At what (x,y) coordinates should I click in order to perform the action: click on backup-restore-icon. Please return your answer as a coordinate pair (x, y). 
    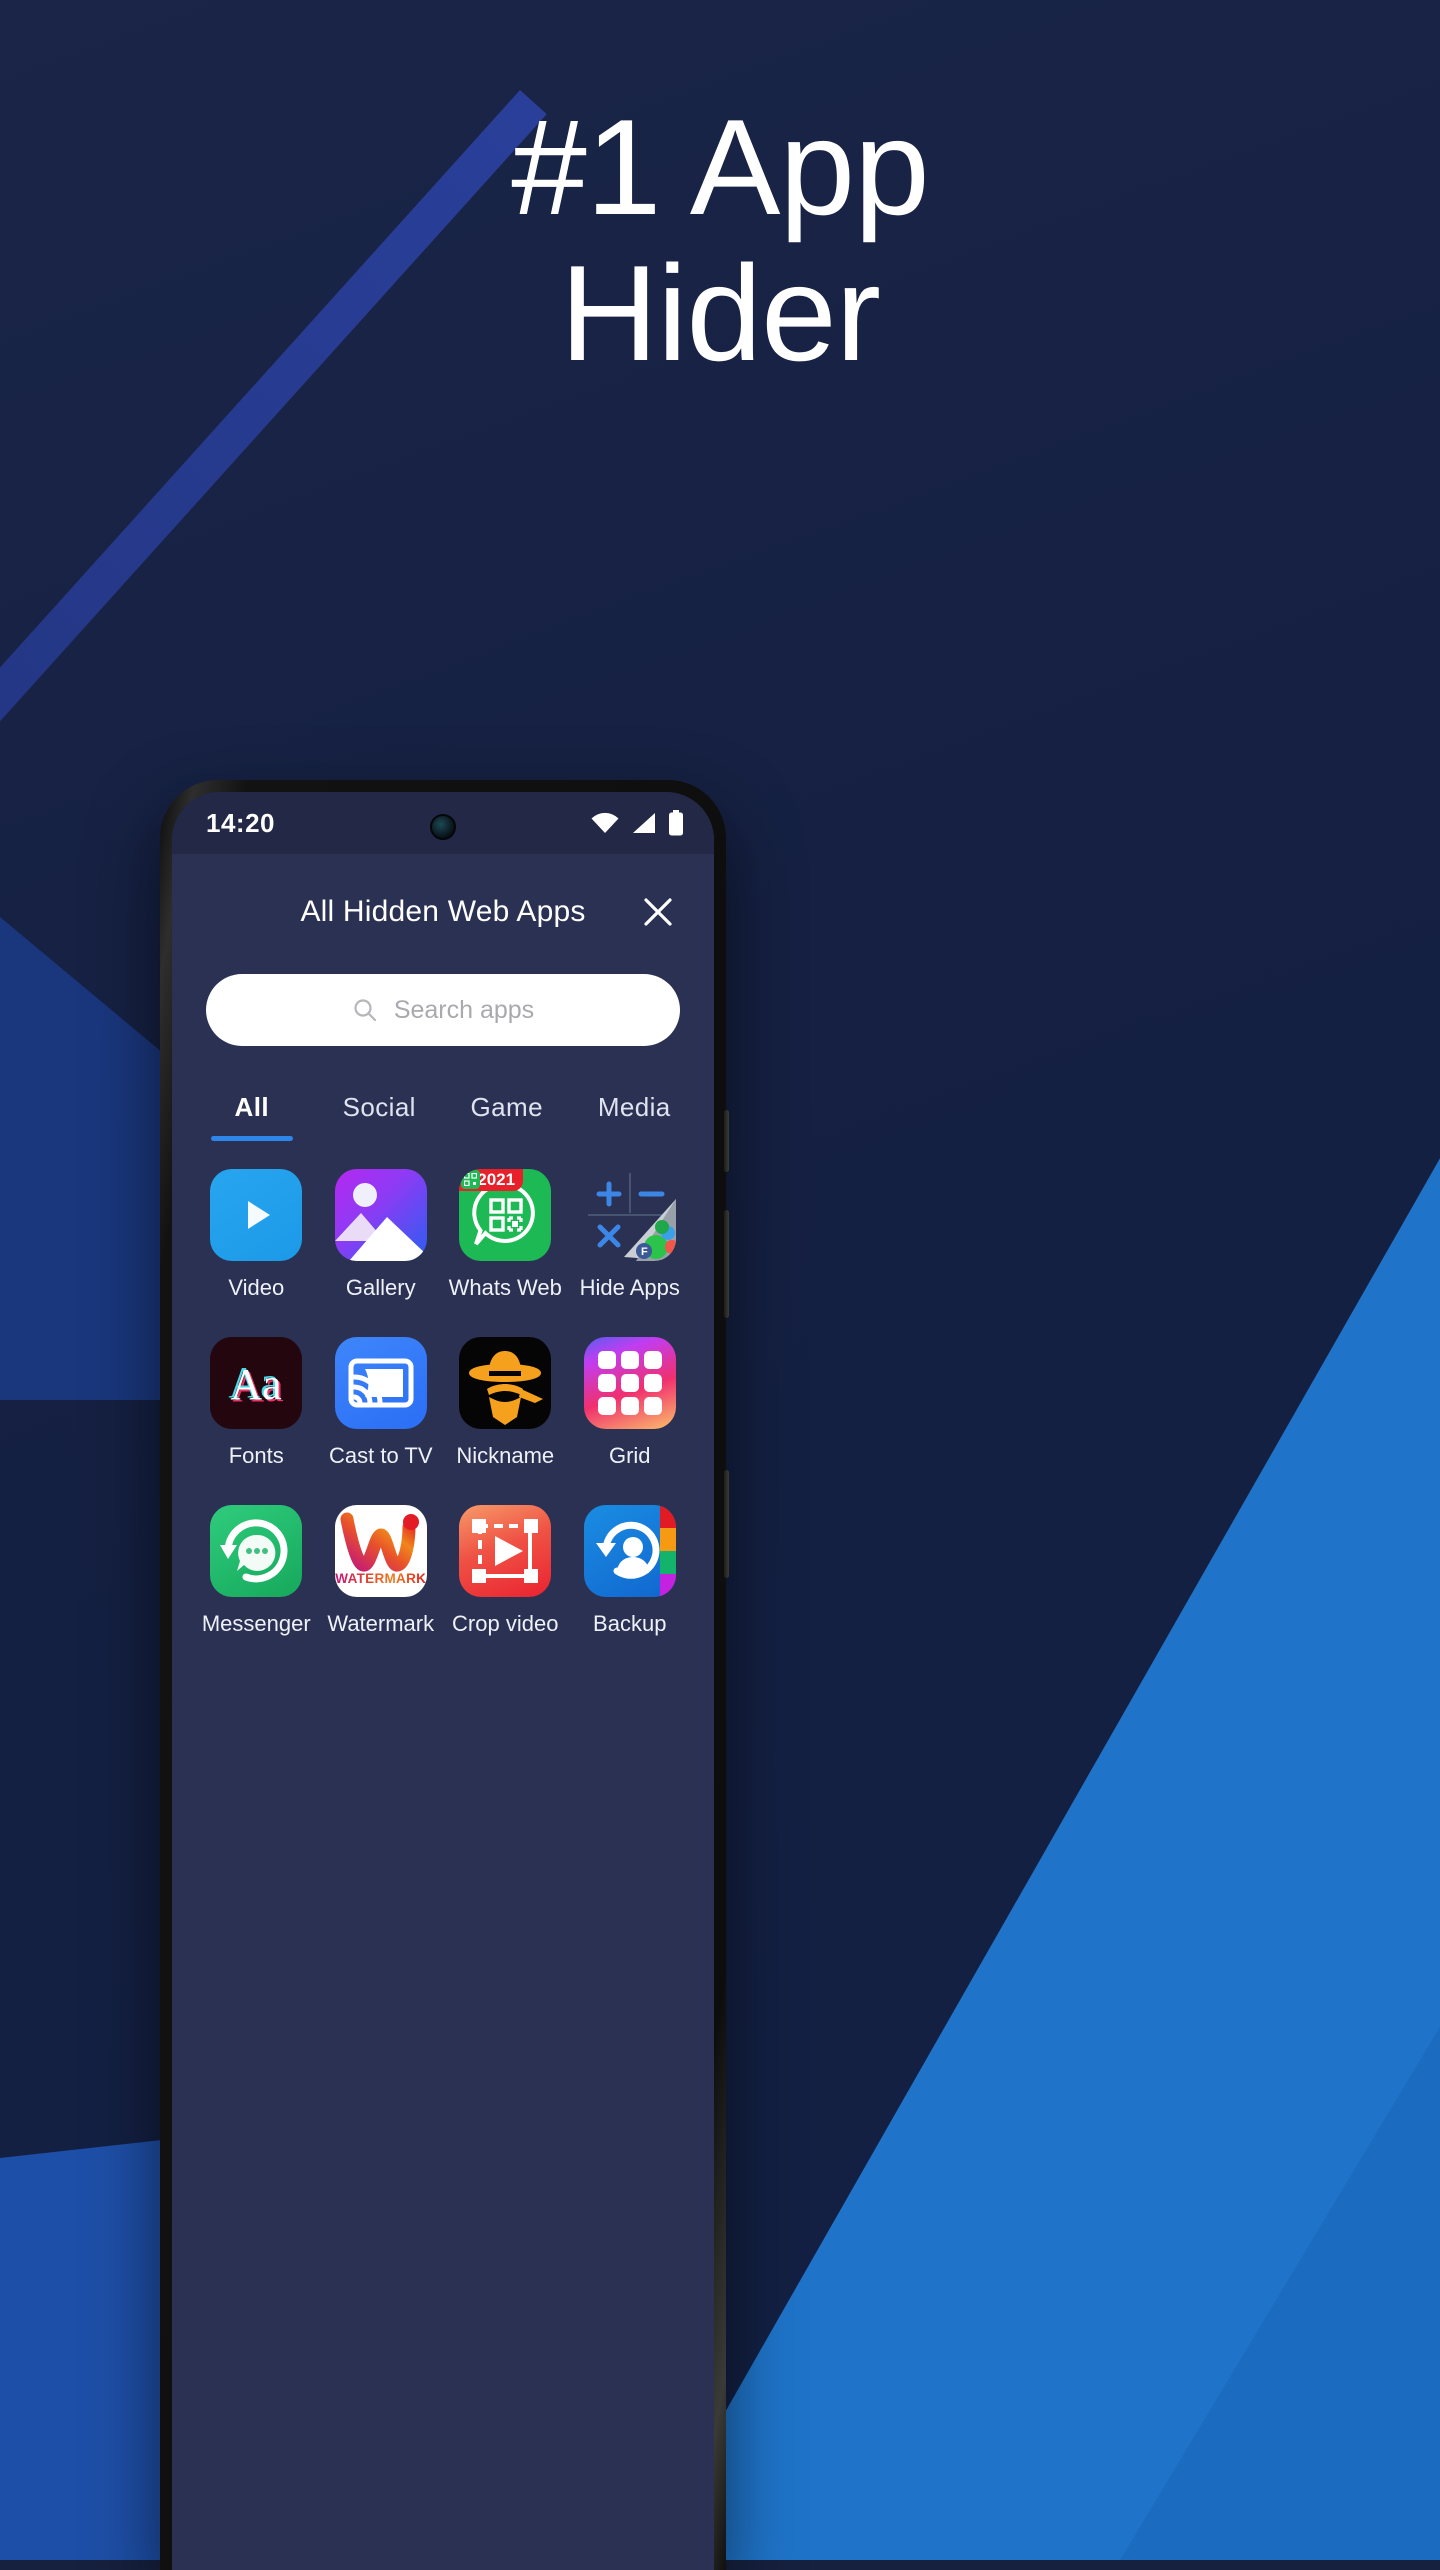
    Looking at the image, I should click on (629, 1551).